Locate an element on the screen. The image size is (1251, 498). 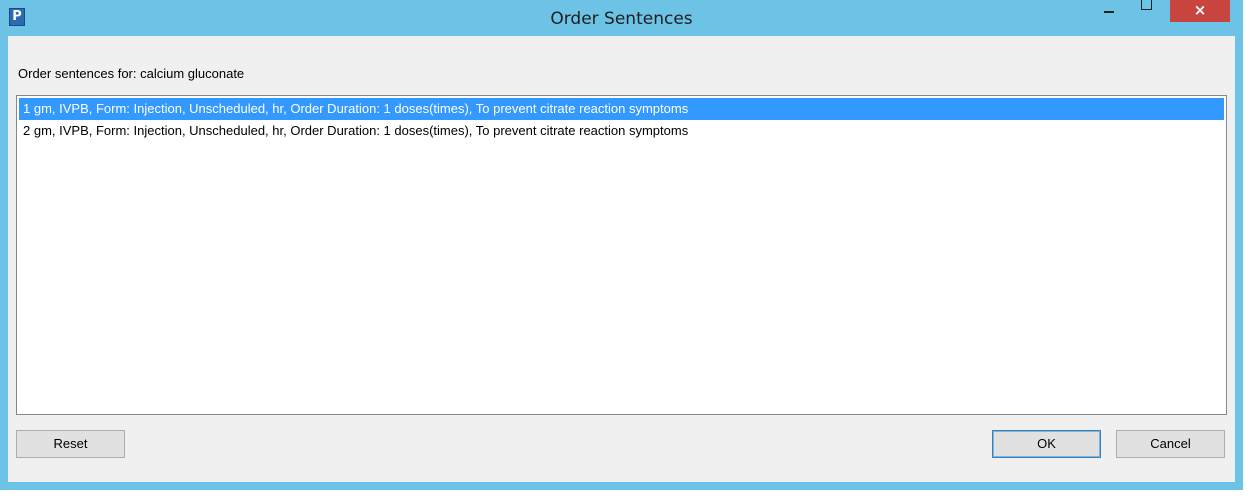
ok-button: OK is located at coordinates (1046, 444).